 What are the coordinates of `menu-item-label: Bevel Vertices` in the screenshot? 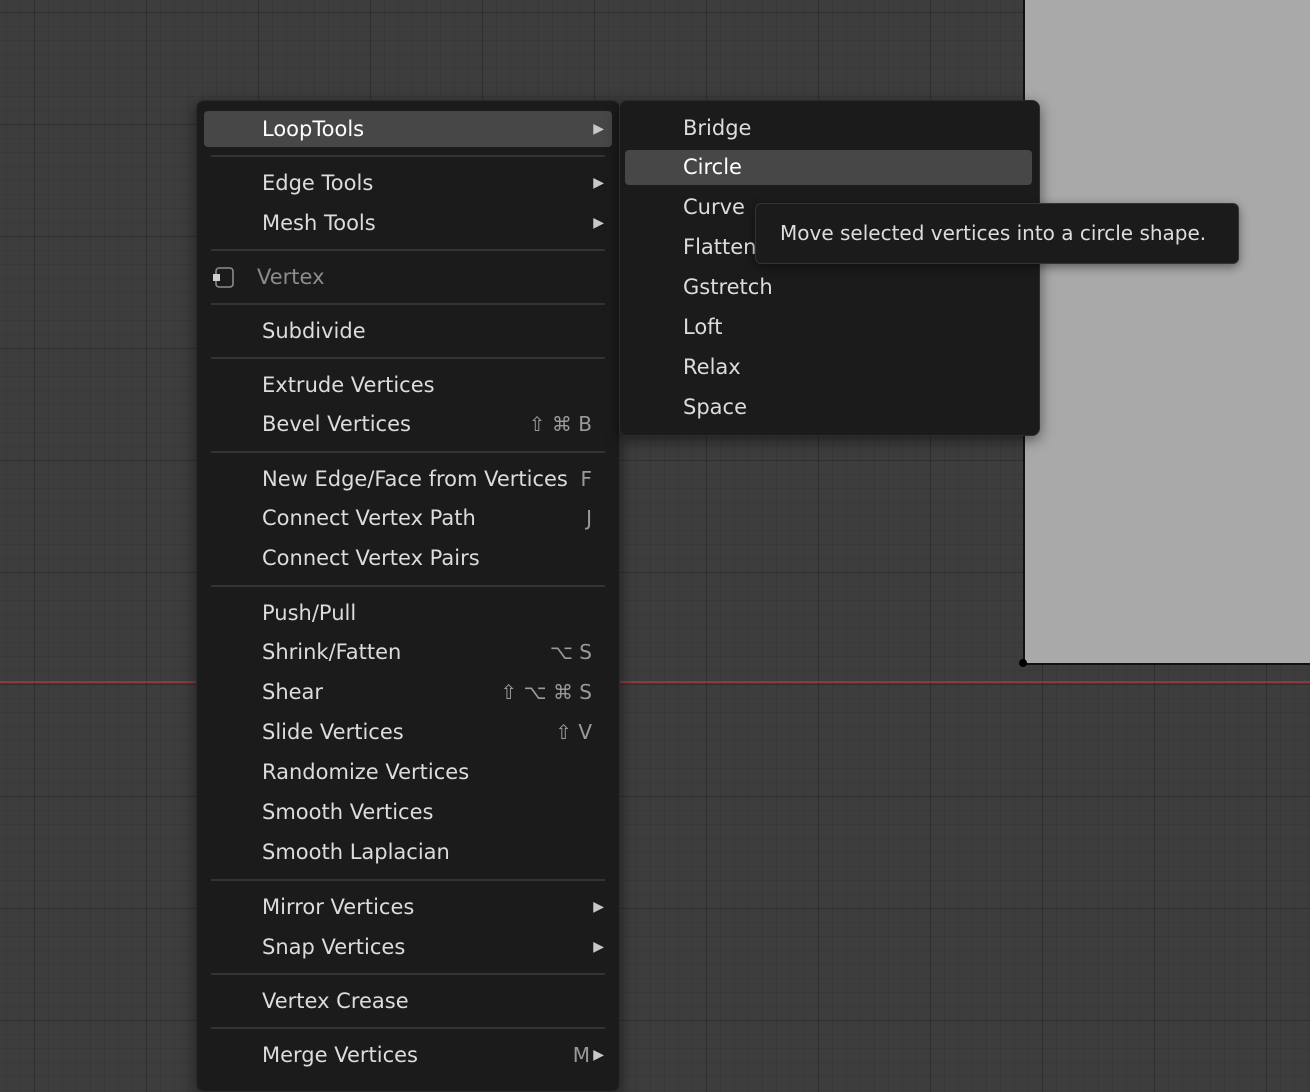 It's located at (336, 424).